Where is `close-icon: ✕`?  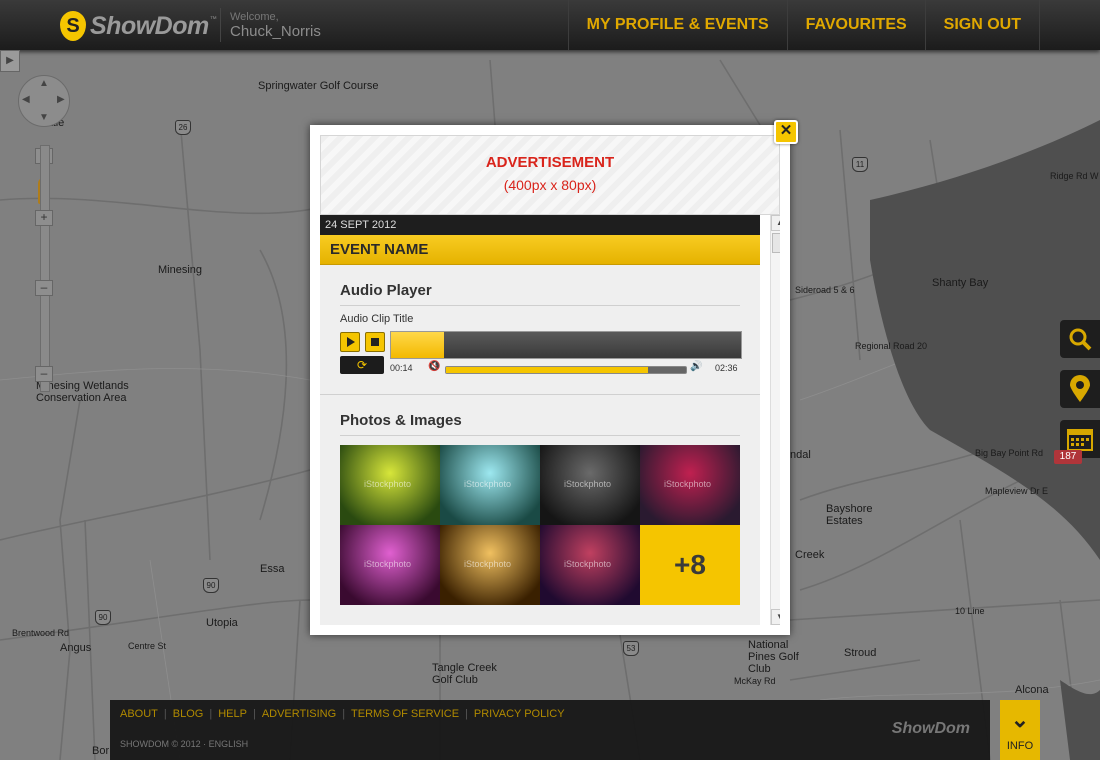 close-icon: ✕ is located at coordinates (786, 130).